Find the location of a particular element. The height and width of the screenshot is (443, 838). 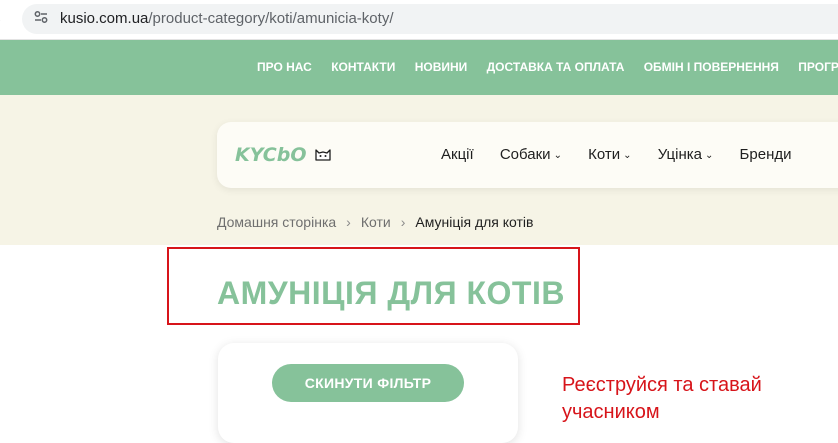

cat-face-icon is located at coordinates (323, 155).